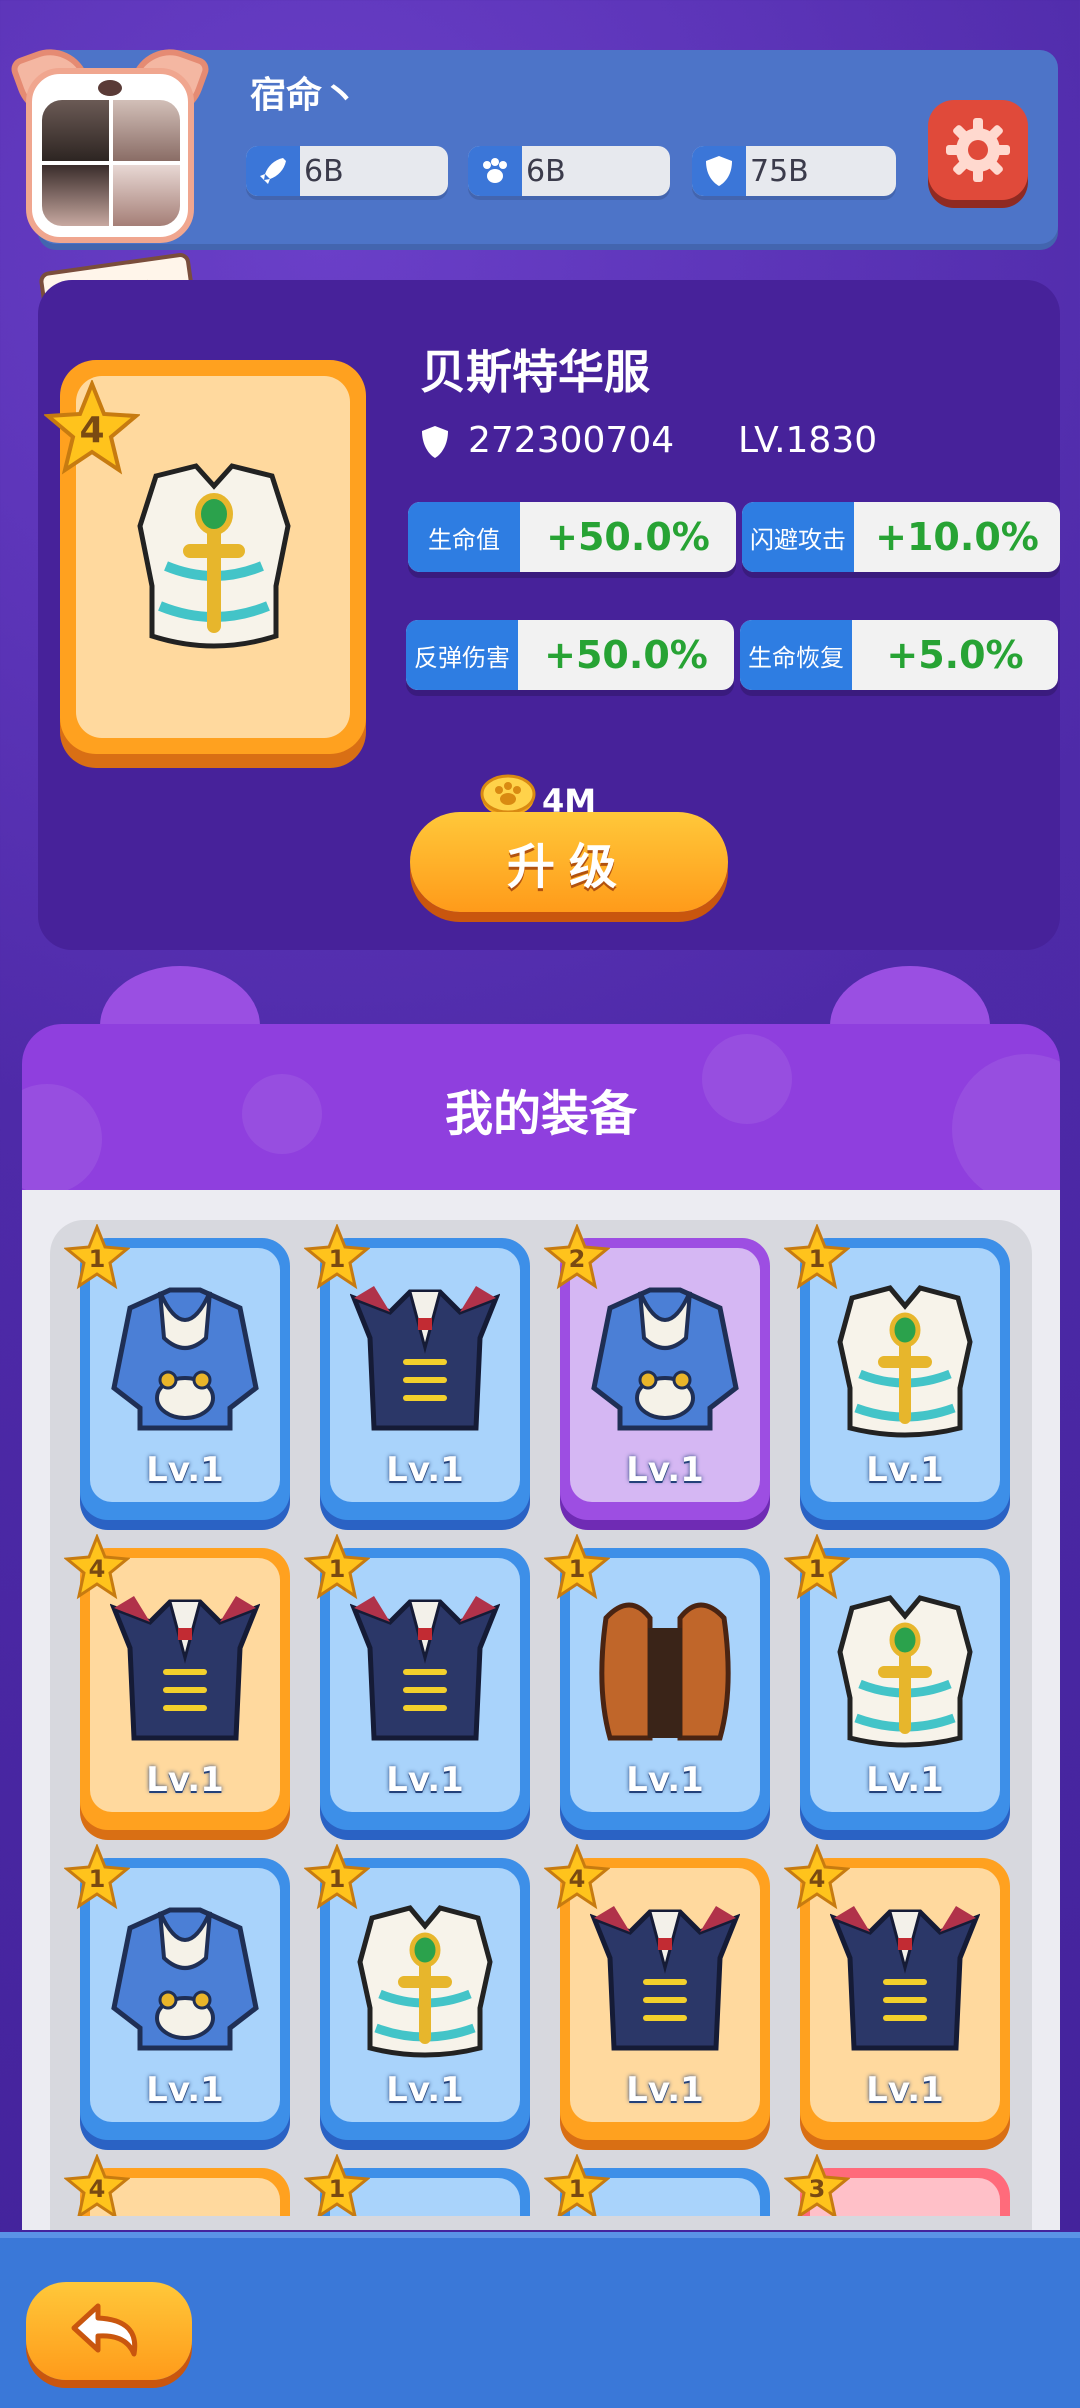 The image size is (1080, 2408). I want to click on shield-stat: 75B, so click(794, 171).